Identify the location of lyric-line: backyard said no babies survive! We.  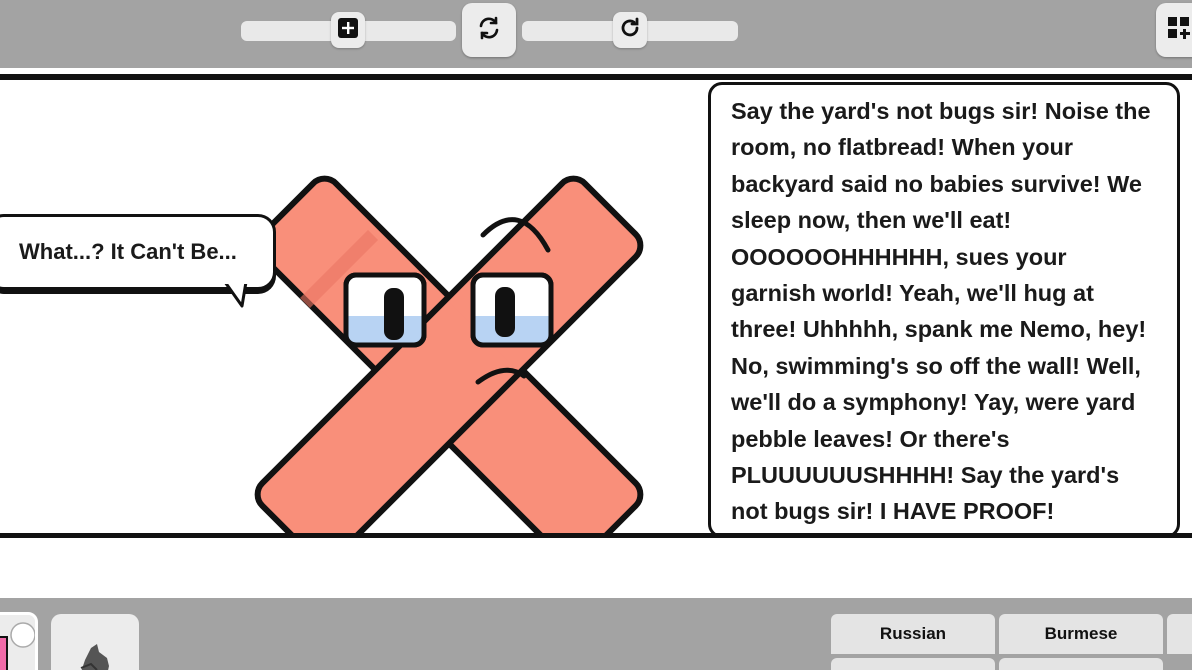
(936, 183).